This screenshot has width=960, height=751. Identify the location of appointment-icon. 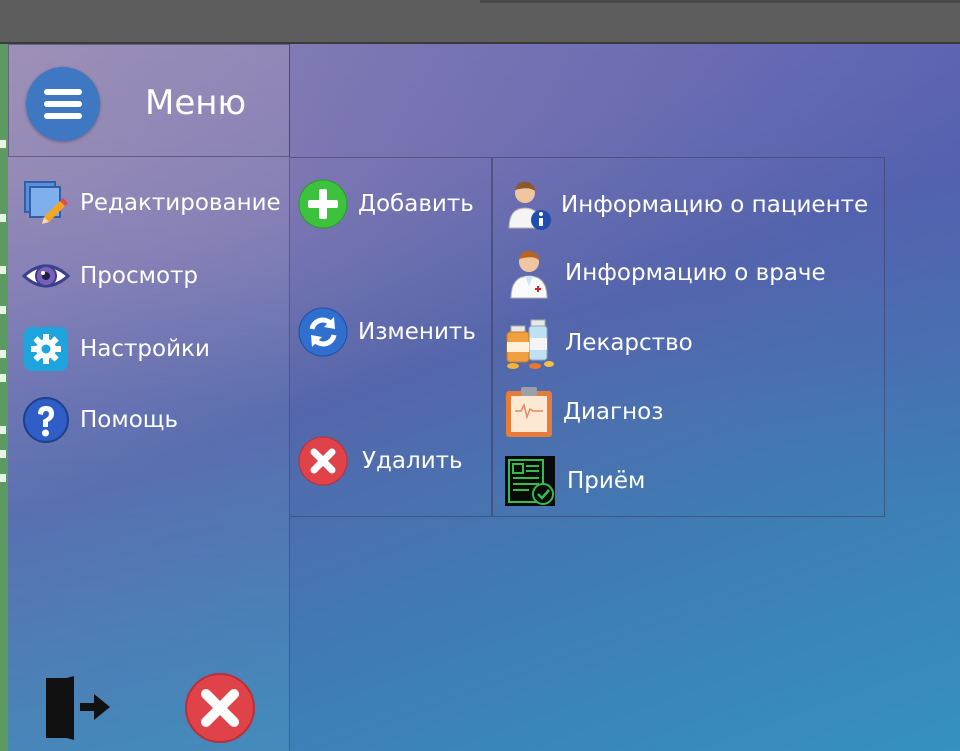
(530, 481).